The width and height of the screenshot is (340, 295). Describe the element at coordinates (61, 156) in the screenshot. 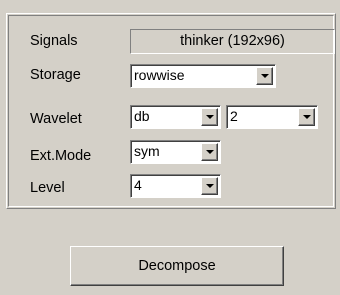

I see `extmode-label: Ext.Mode` at that location.